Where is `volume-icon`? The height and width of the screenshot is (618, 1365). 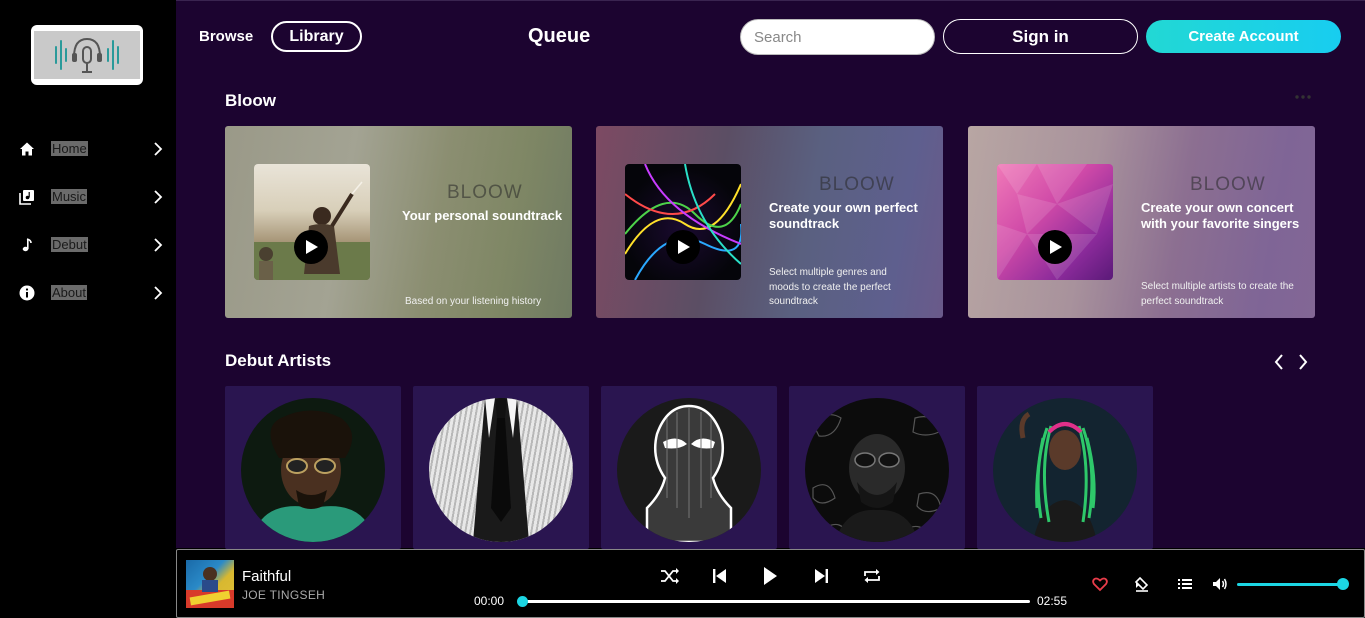
volume-icon is located at coordinates (1220, 584).